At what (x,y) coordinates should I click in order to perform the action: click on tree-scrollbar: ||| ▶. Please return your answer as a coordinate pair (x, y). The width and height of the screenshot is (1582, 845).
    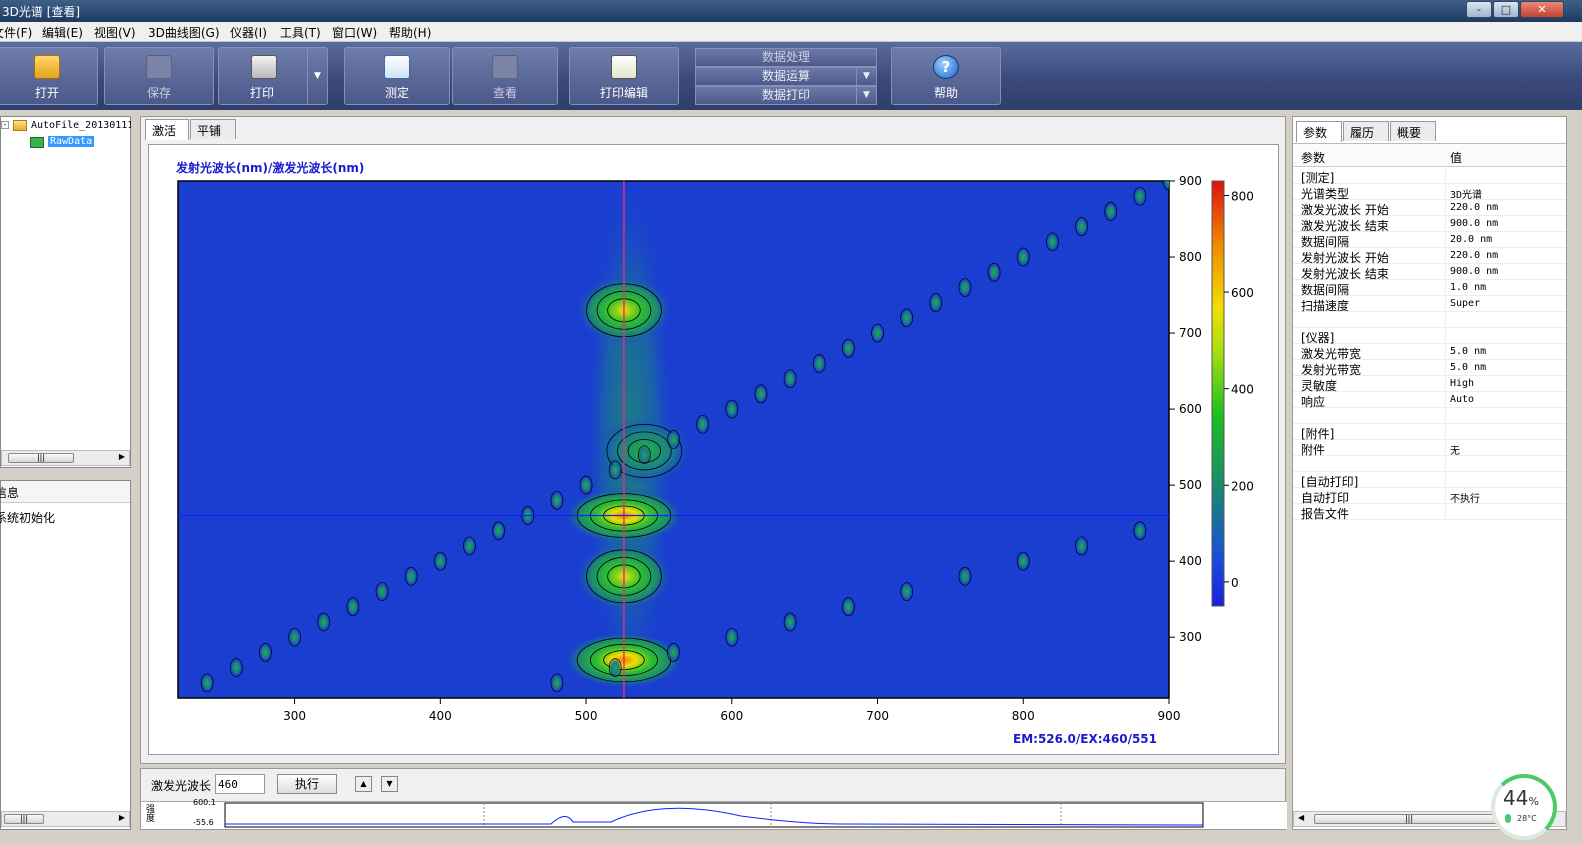
    Looking at the image, I should click on (65, 458).